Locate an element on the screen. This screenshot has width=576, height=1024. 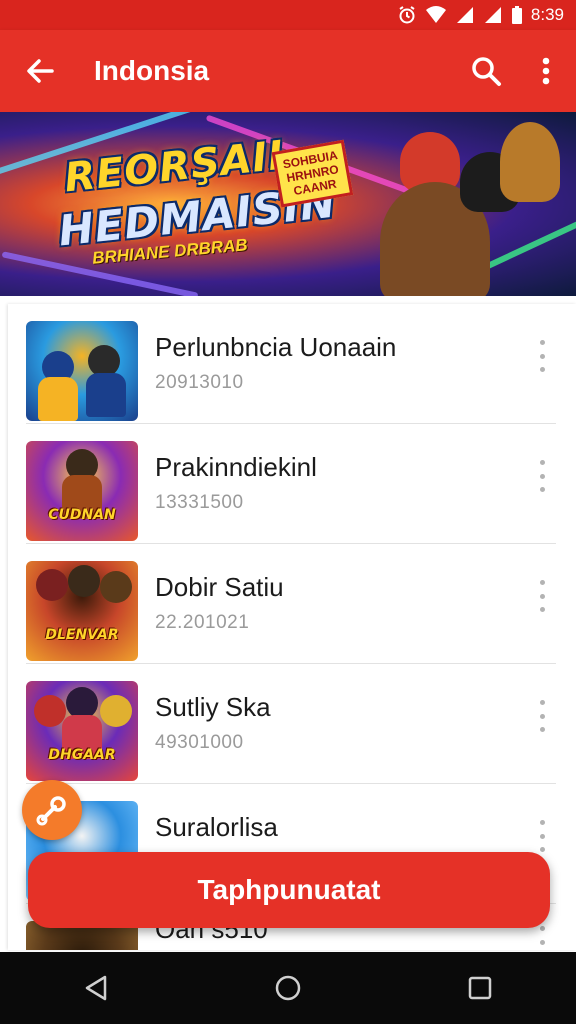
alarm-icon is located at coordinates (407, 15).